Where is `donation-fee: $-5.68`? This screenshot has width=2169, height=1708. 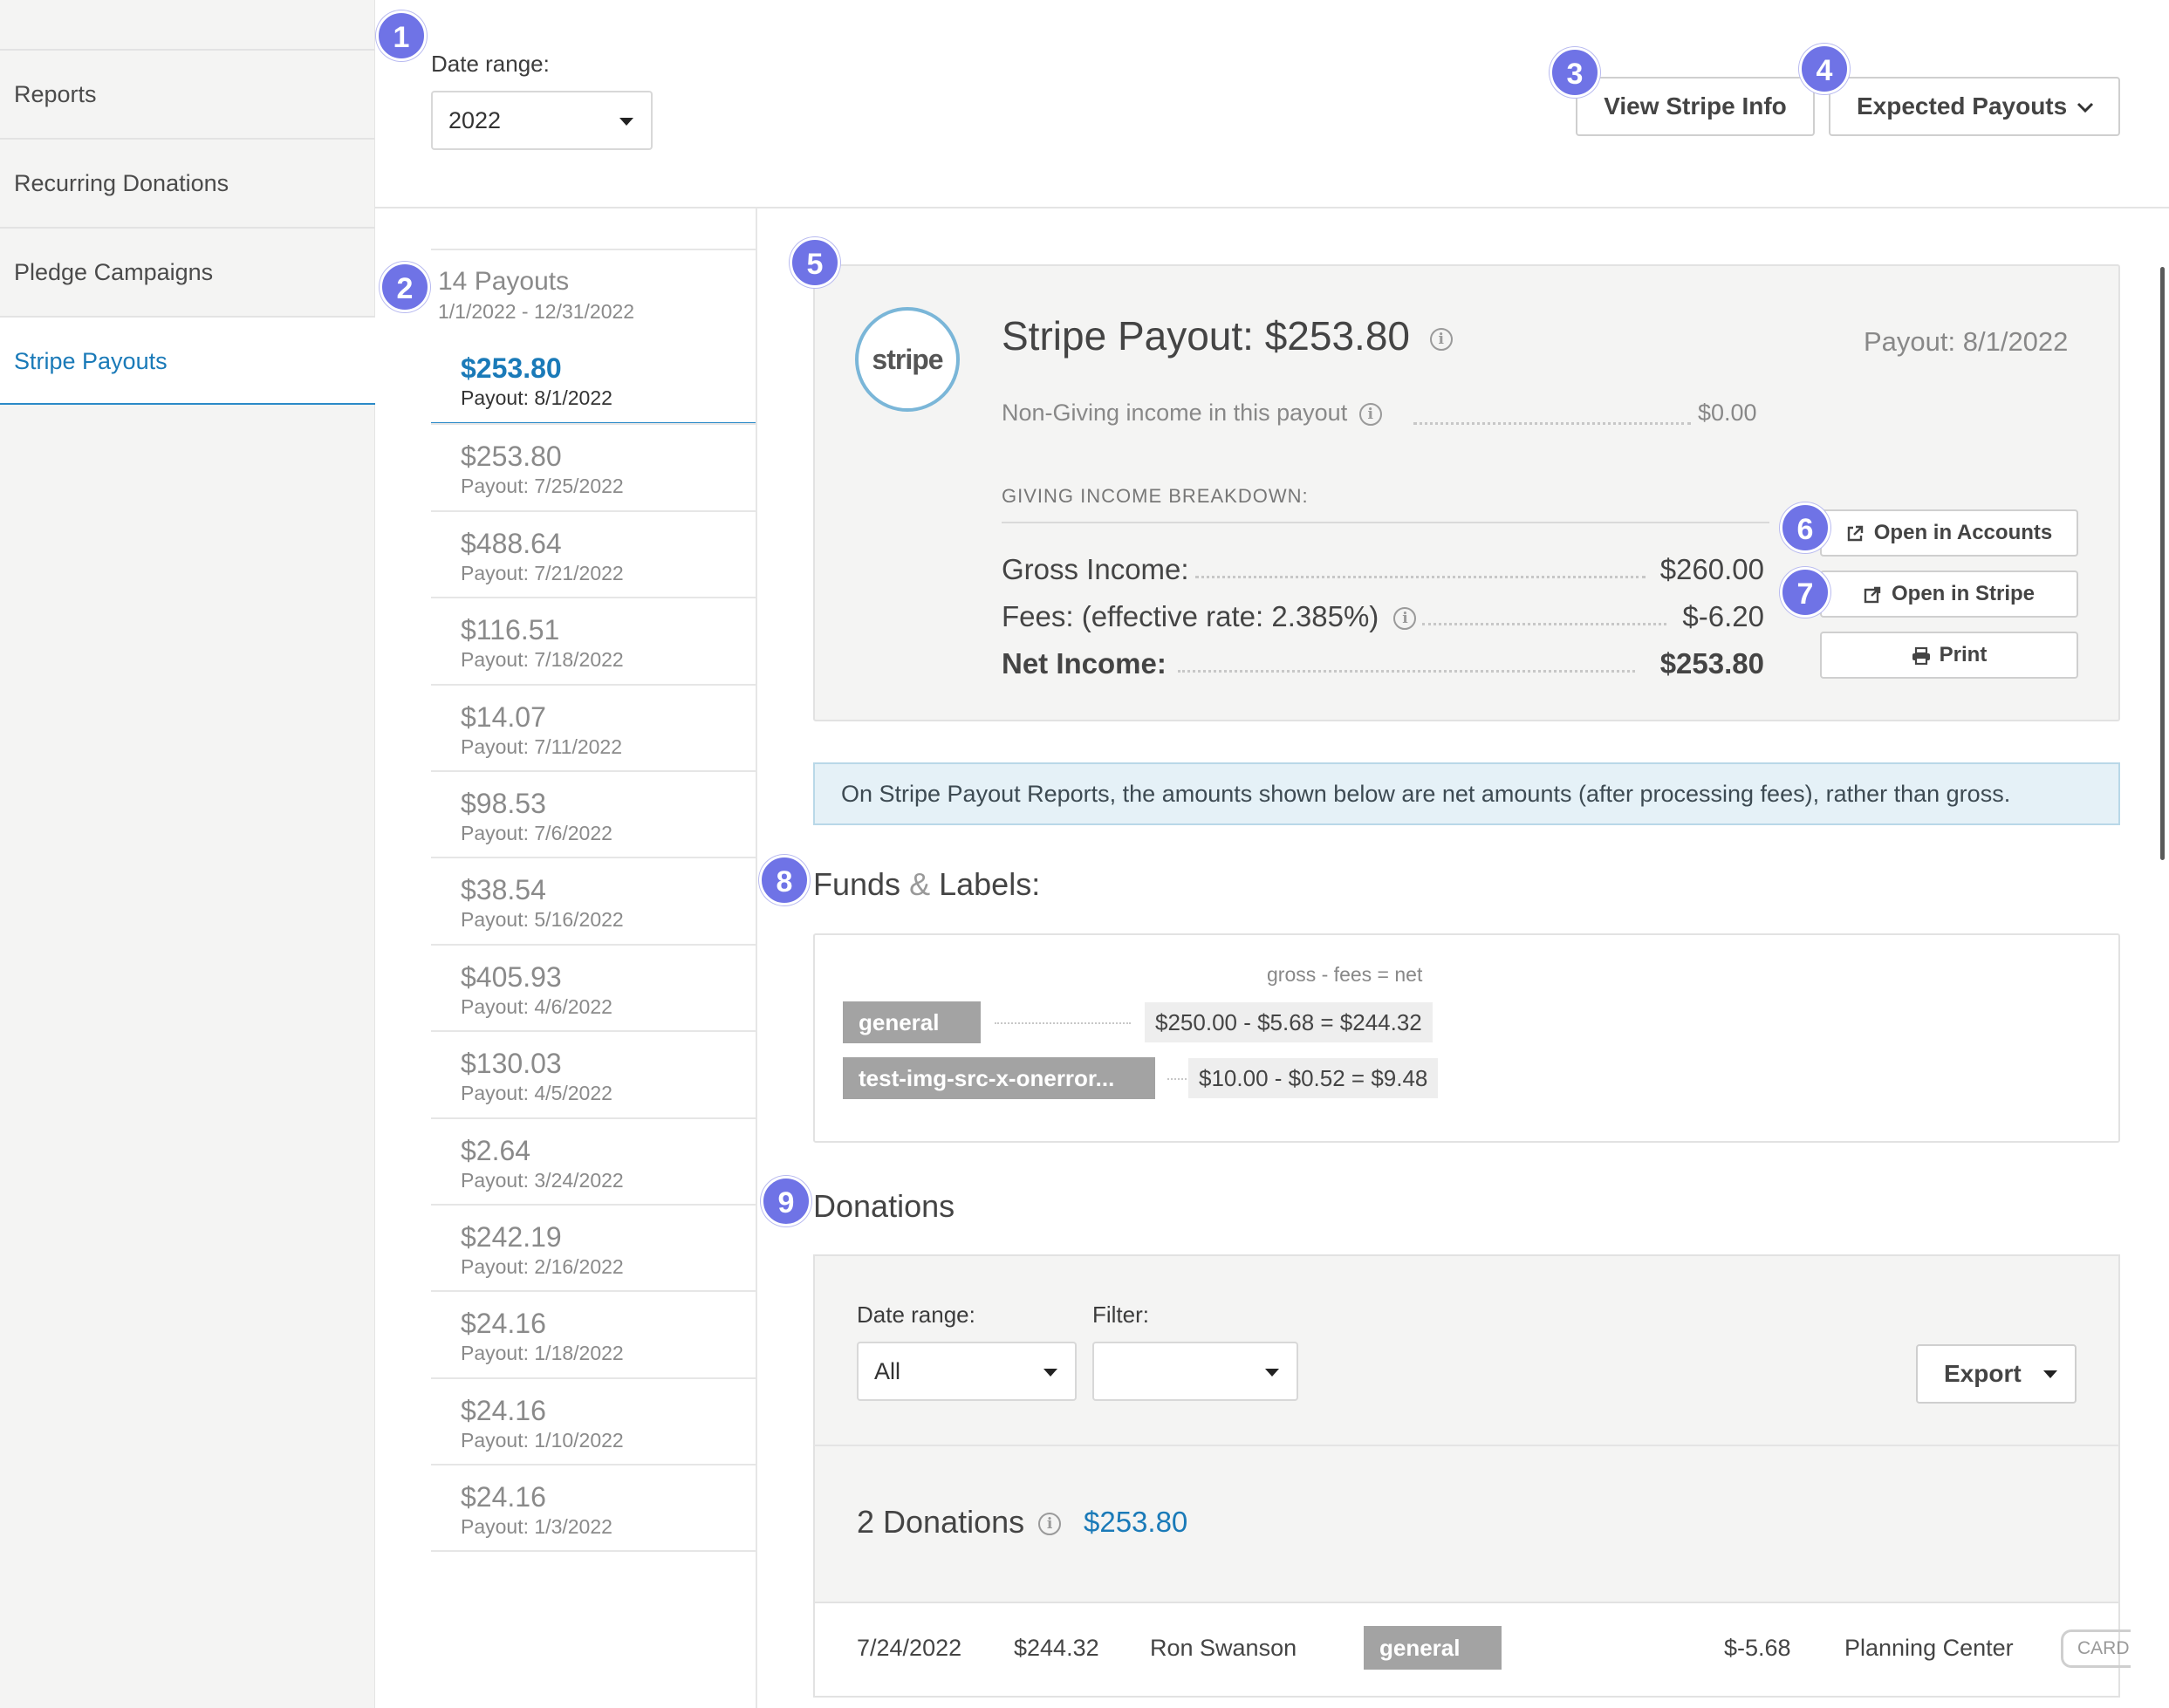
donation-fee: $-5.68 is located at coordinates (1757, 1648).